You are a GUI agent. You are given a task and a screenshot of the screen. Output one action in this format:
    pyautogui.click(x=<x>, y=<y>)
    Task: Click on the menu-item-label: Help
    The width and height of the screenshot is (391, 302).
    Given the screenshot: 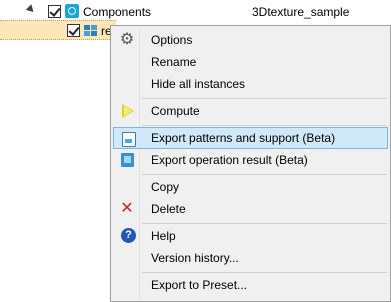 What is the action you would take?
    pyautogui.click(x=163, y=236)
    